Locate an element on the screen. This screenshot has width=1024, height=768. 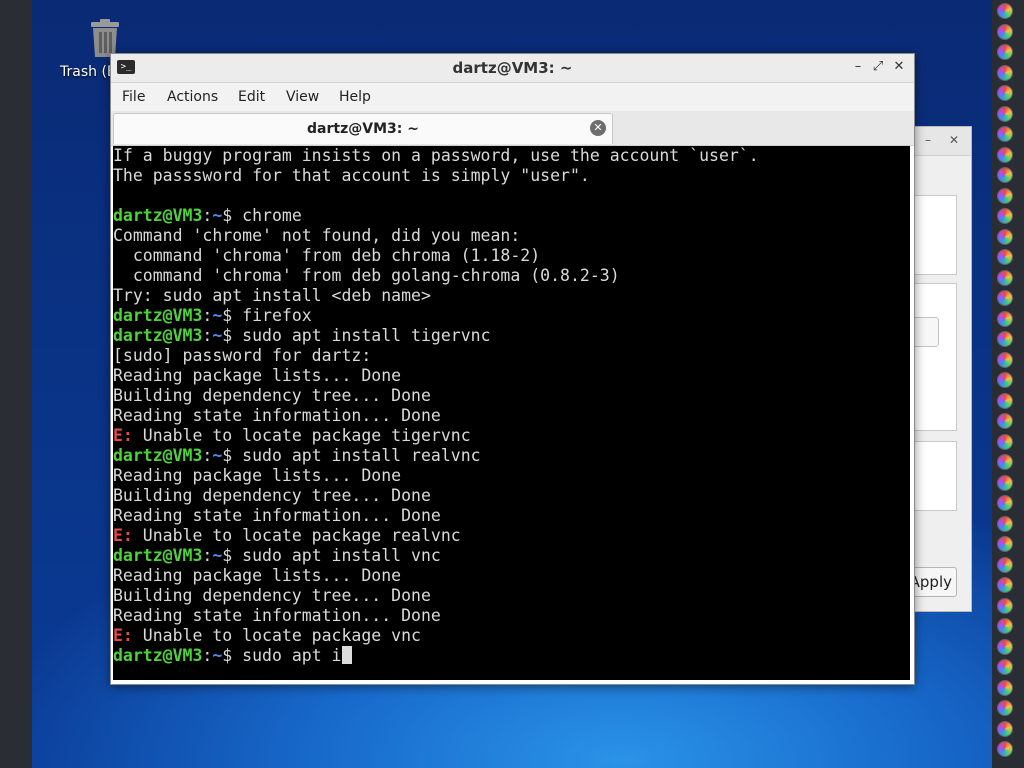
terminal-line: E: Unable to locate package vnc is located at coordinates (436, 636).